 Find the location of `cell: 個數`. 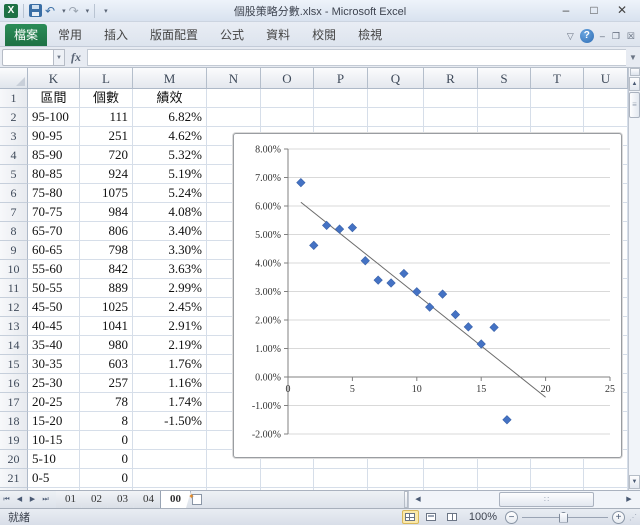

cell: 個數 is located at coordinates (106, 98).